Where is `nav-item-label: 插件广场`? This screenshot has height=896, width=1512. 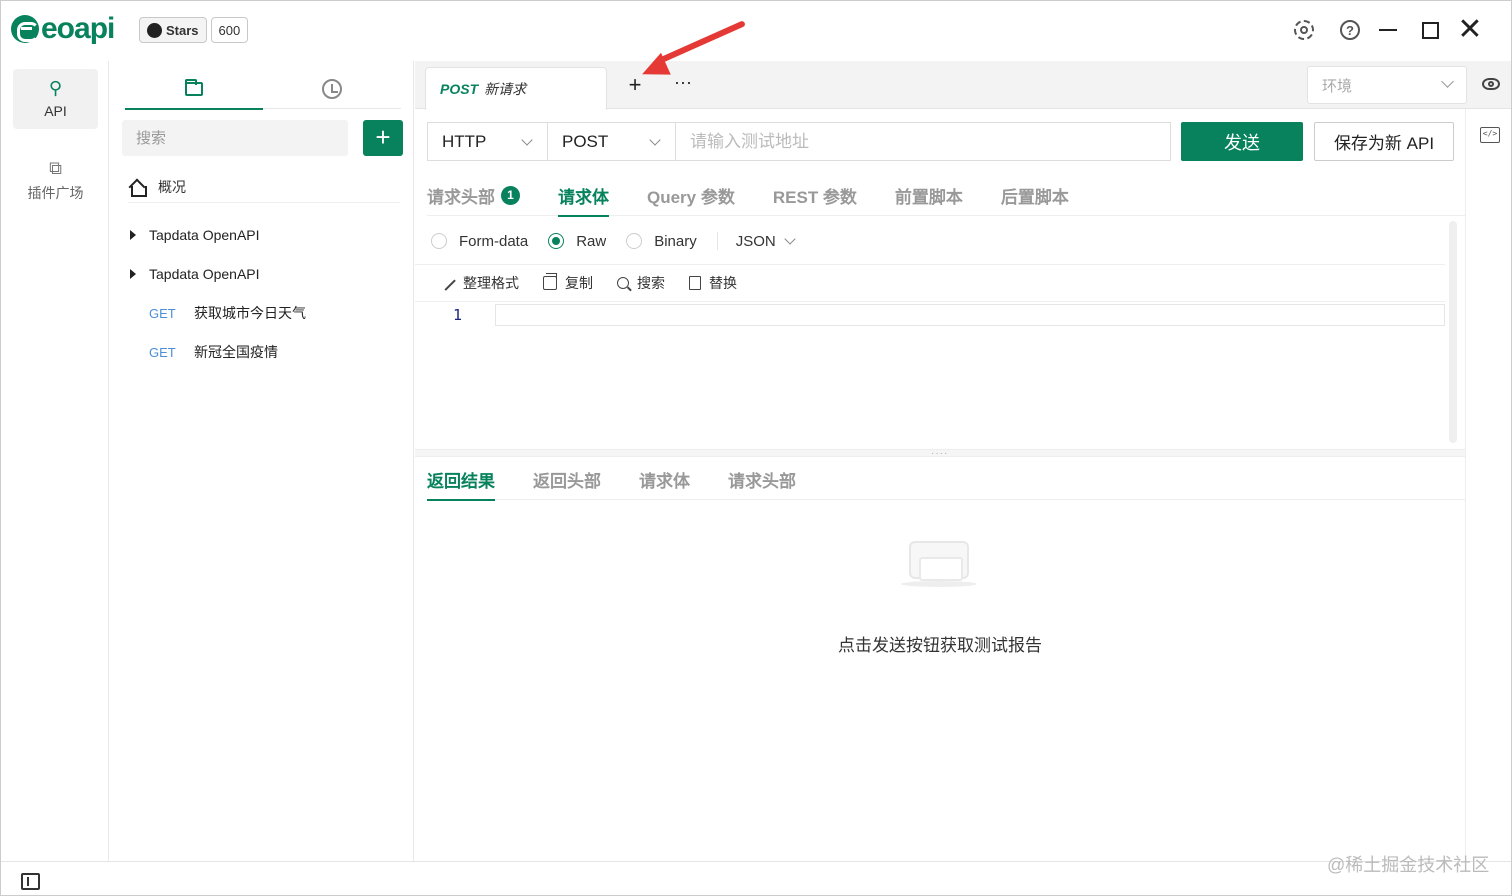
nav-item-label: 插件广场 is located at coordinates (55, 193).